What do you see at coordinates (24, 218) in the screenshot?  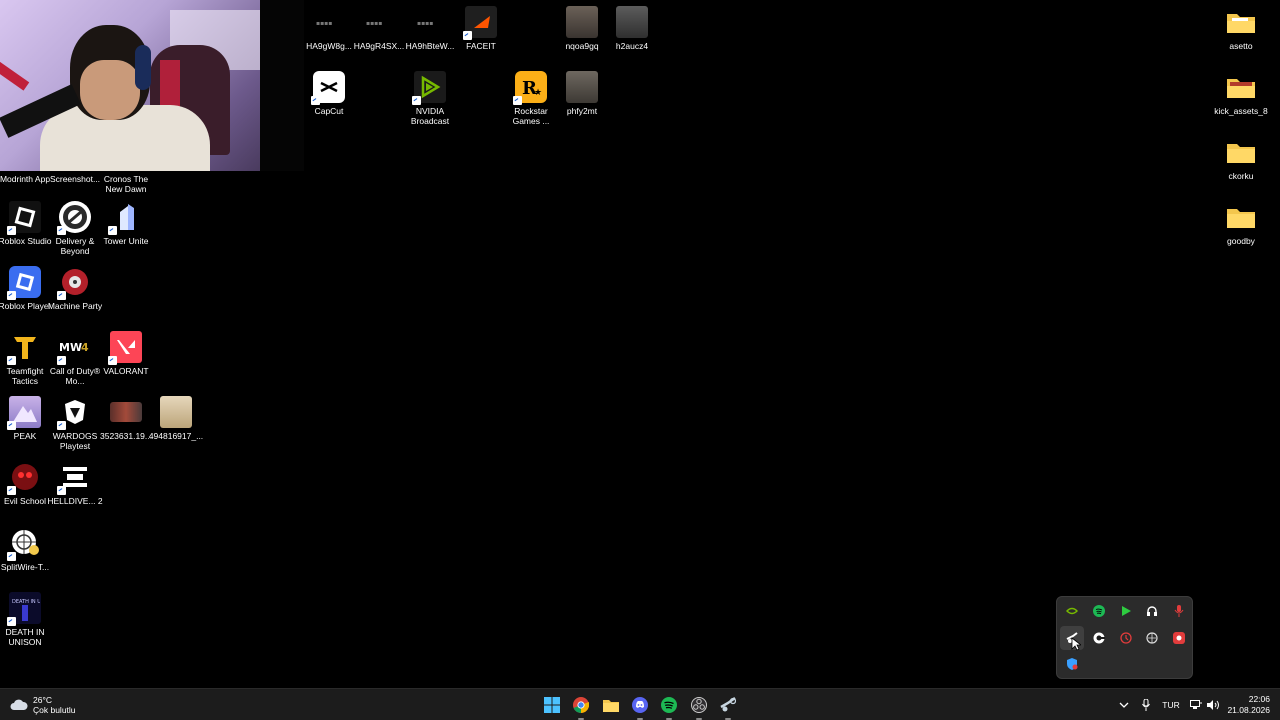 I see `roblox-studio-icon` at bounding box center [24, 218].